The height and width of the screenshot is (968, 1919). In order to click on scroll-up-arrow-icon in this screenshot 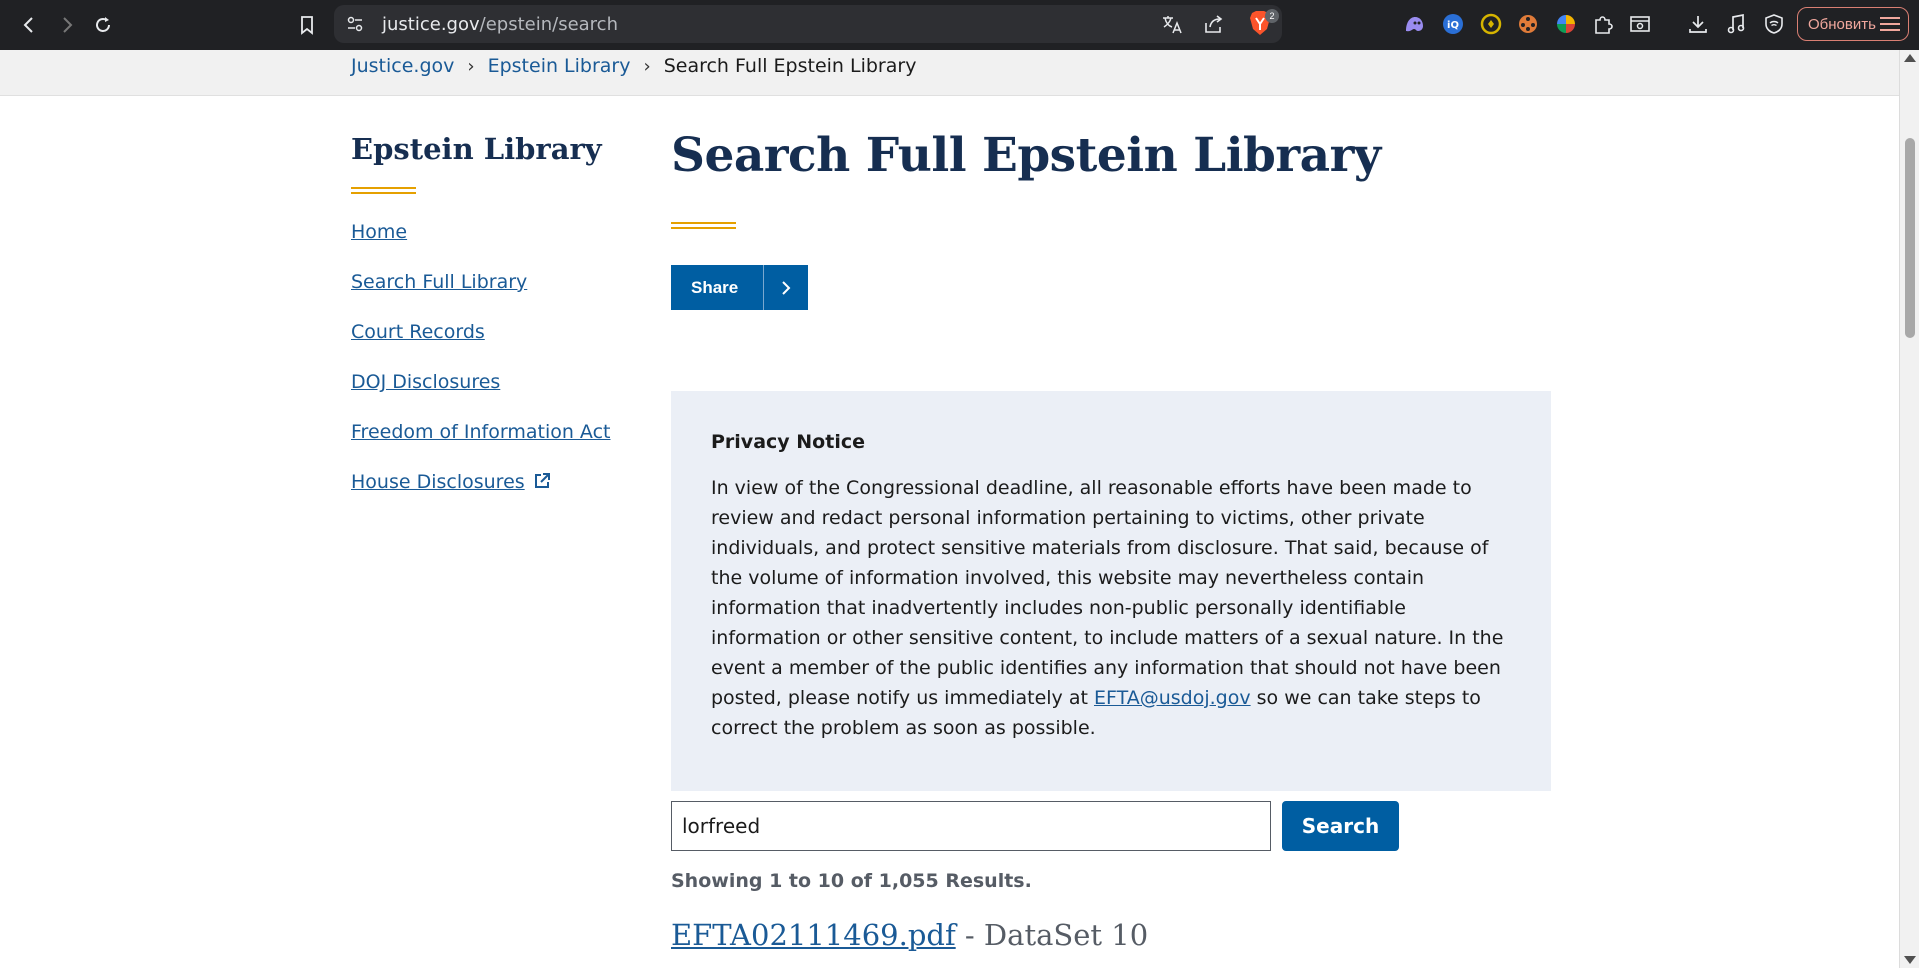, I will do `click(1910, 58)`.